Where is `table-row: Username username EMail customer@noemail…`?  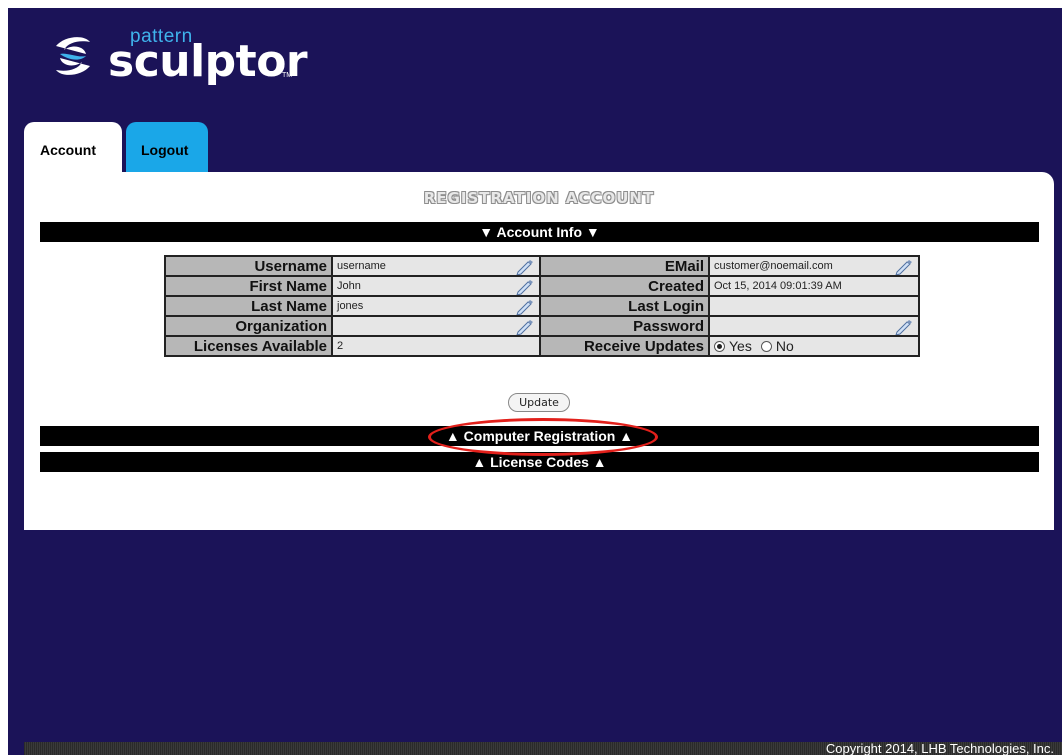
table-row: Username username EMail customer@noemail… is located at coordinates (542, 266).